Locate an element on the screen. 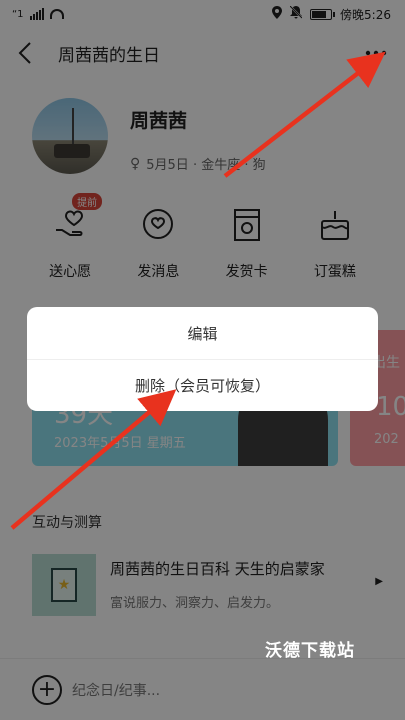 The height and width of the screenshot is (720, 405). menu-item-delete: 删除（会员可恢复） is located at coordinates (202, 385).